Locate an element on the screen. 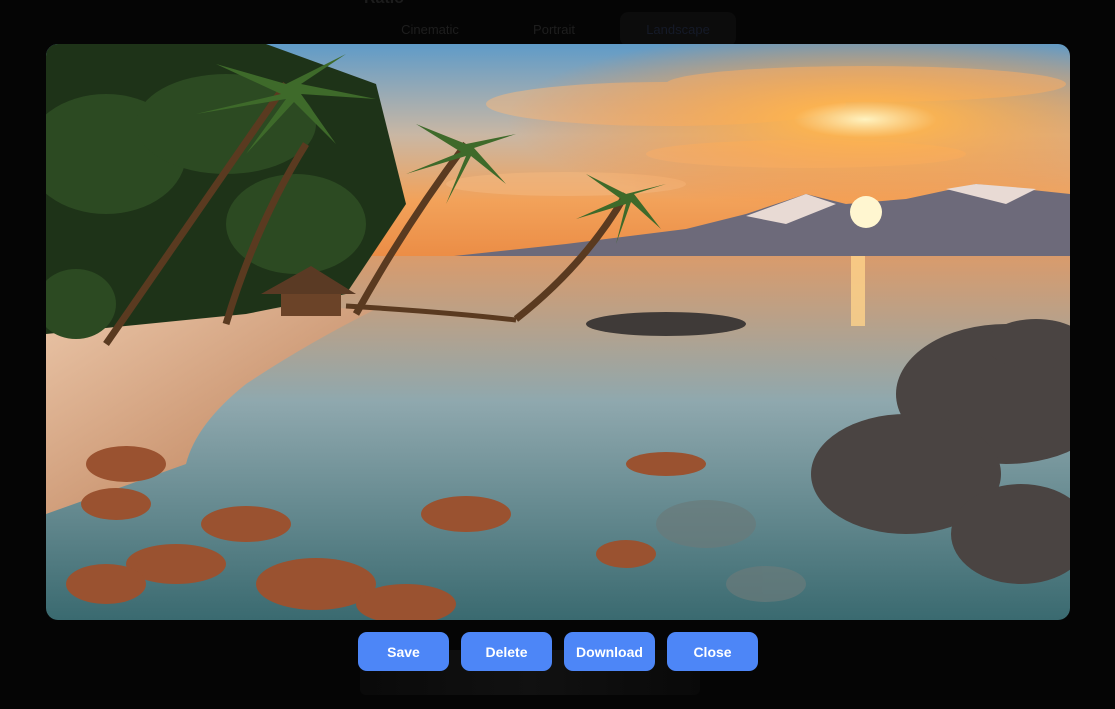 This screenshot has height=709, width=1115. tab-cinematic: Cinematic is located at coordinates (430, 29).